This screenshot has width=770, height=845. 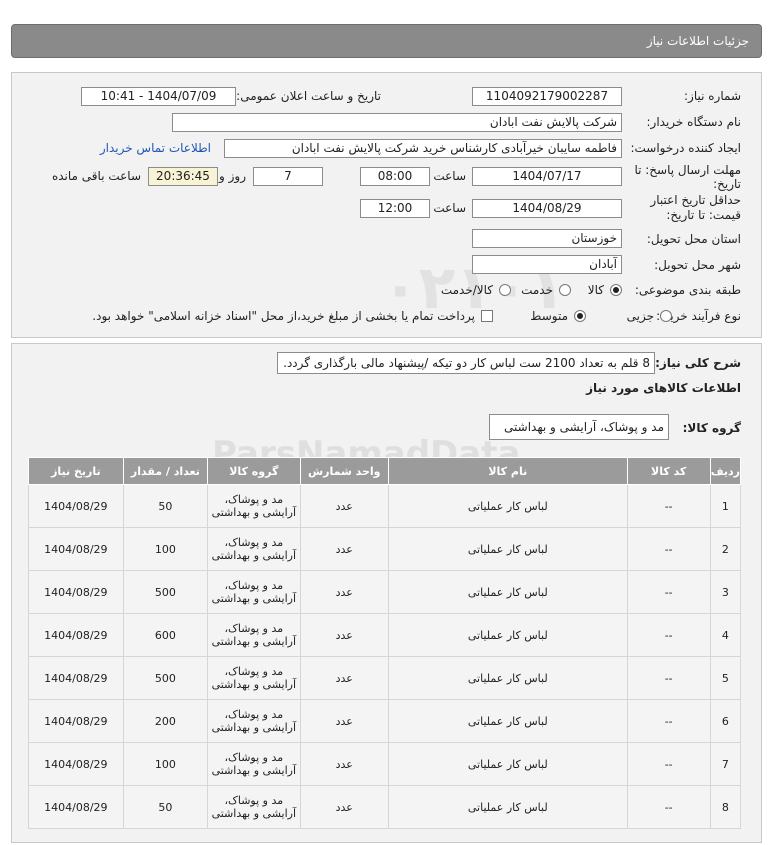 I want to click on validity-label: حداقل تاریخ اعتبار, so click(x=695, y=200).